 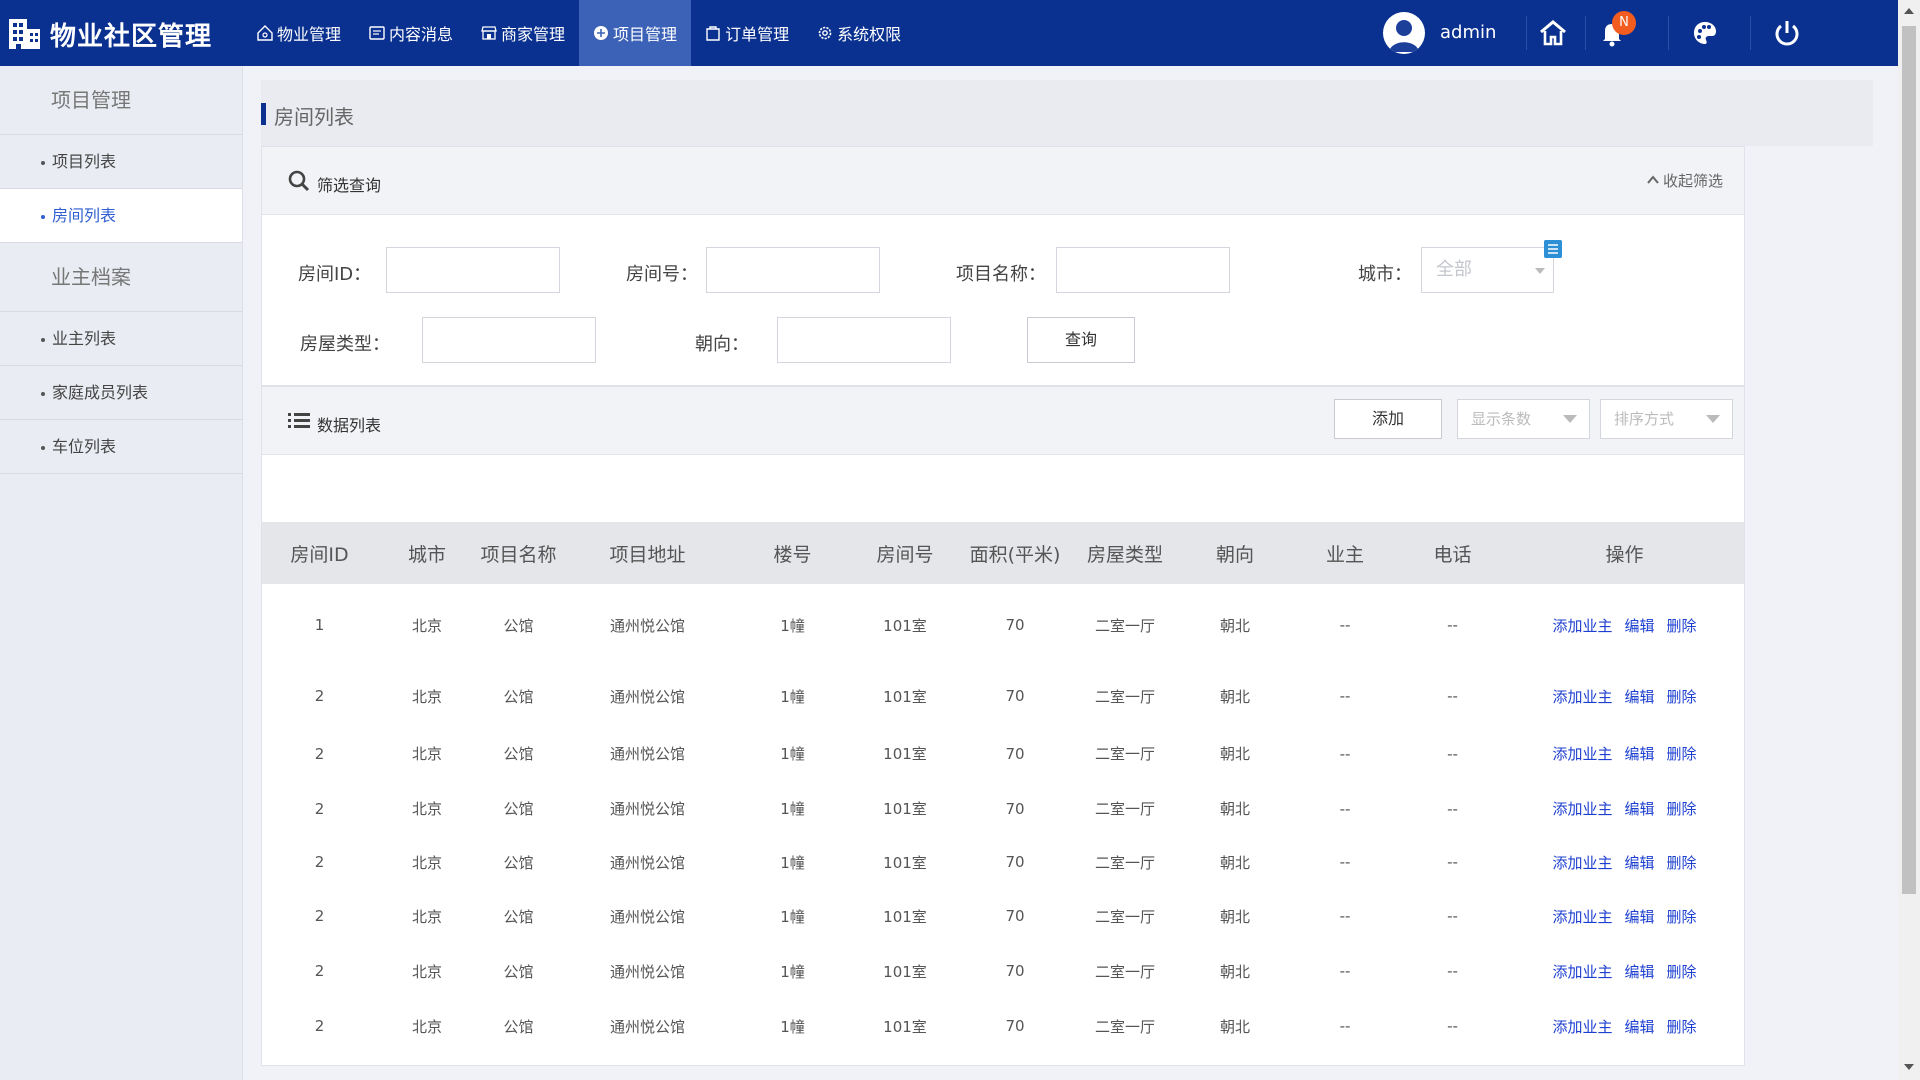 I want to click on nav-item-system: 系统权限, so click(x=859, y=33).